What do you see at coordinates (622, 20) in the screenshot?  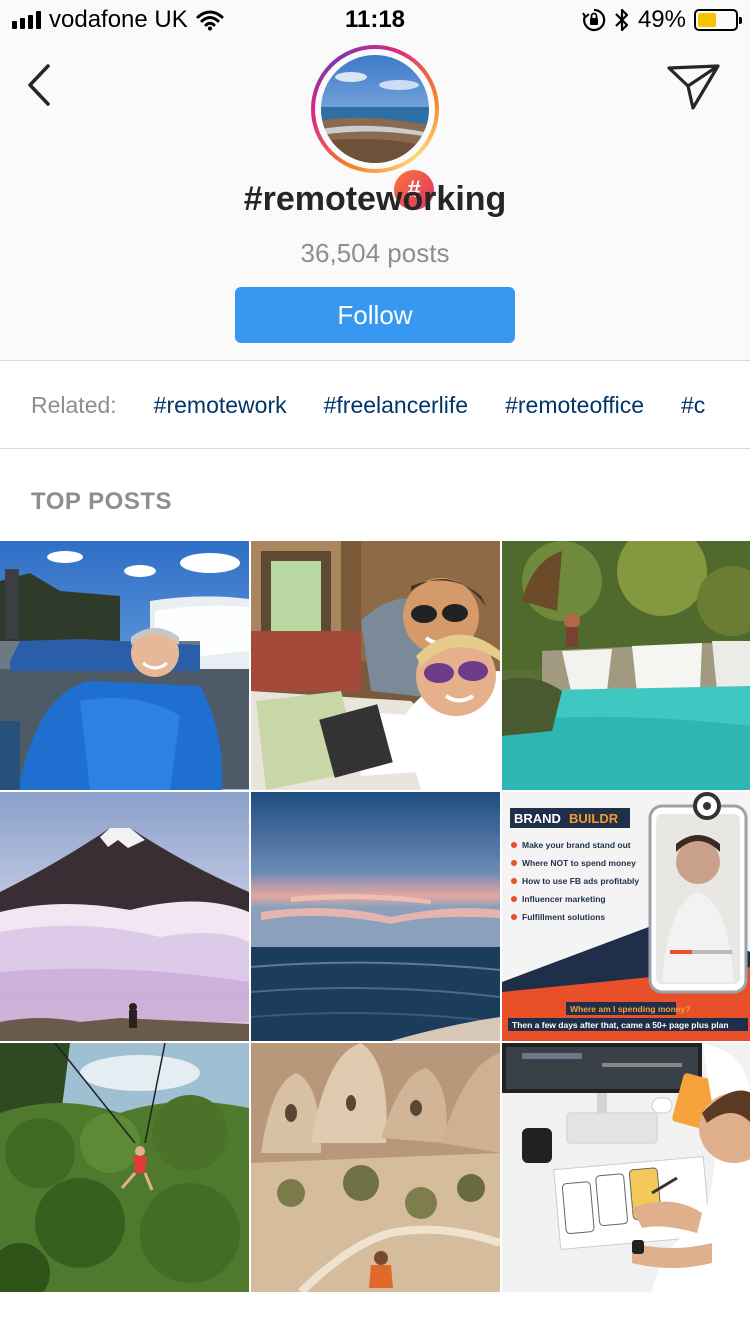 I see `bluetooth-icon` at bounding box center [622, 20].